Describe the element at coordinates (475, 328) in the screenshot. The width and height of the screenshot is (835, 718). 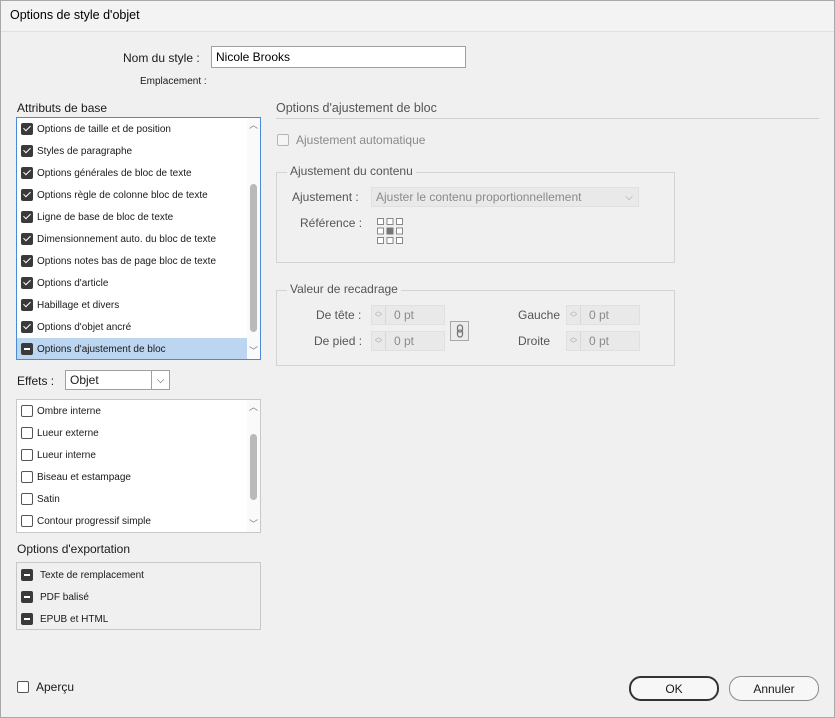
I see `crop-group` at that location.